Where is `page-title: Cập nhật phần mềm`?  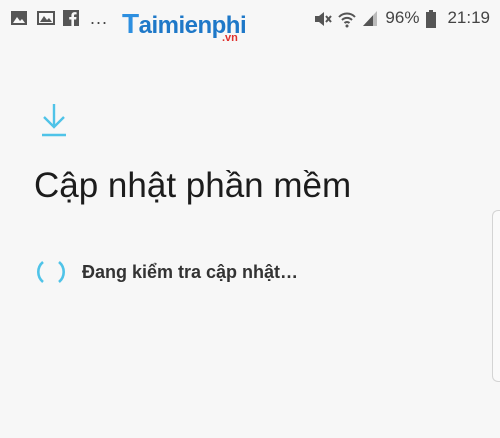
page-title: Cập nhật phần mềm is located at coordinates (193, 185).